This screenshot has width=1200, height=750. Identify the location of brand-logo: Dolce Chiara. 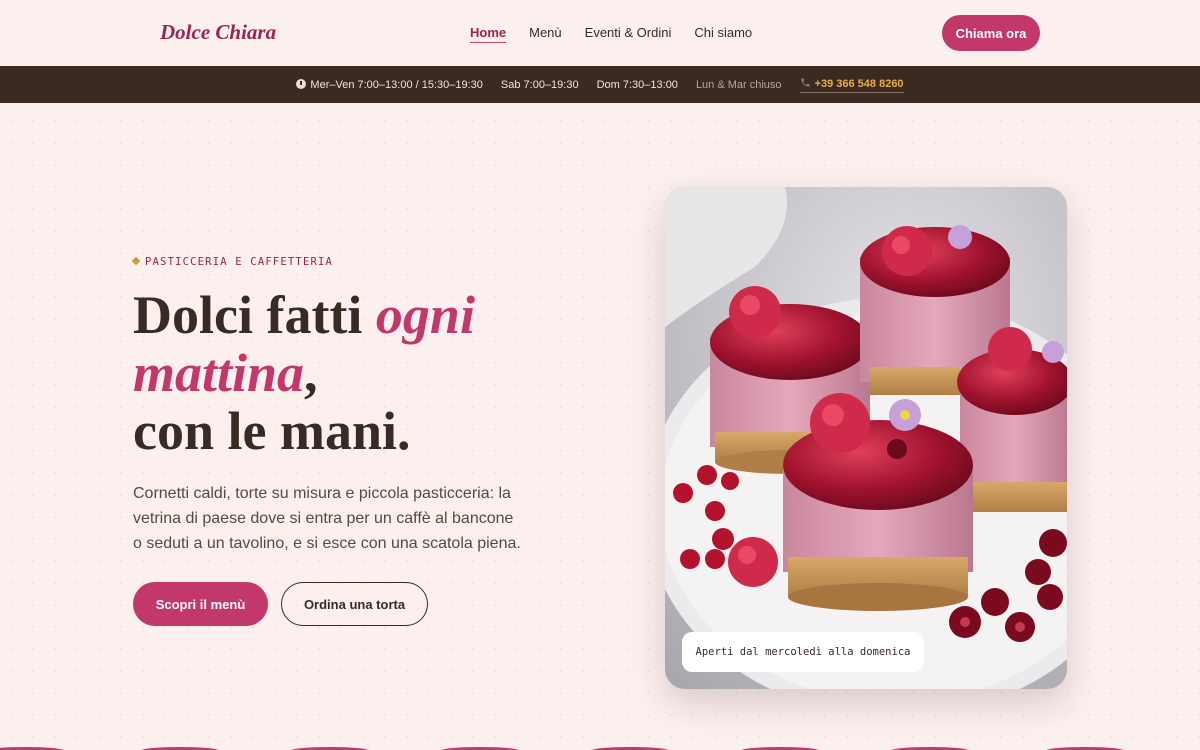
(218, 32).